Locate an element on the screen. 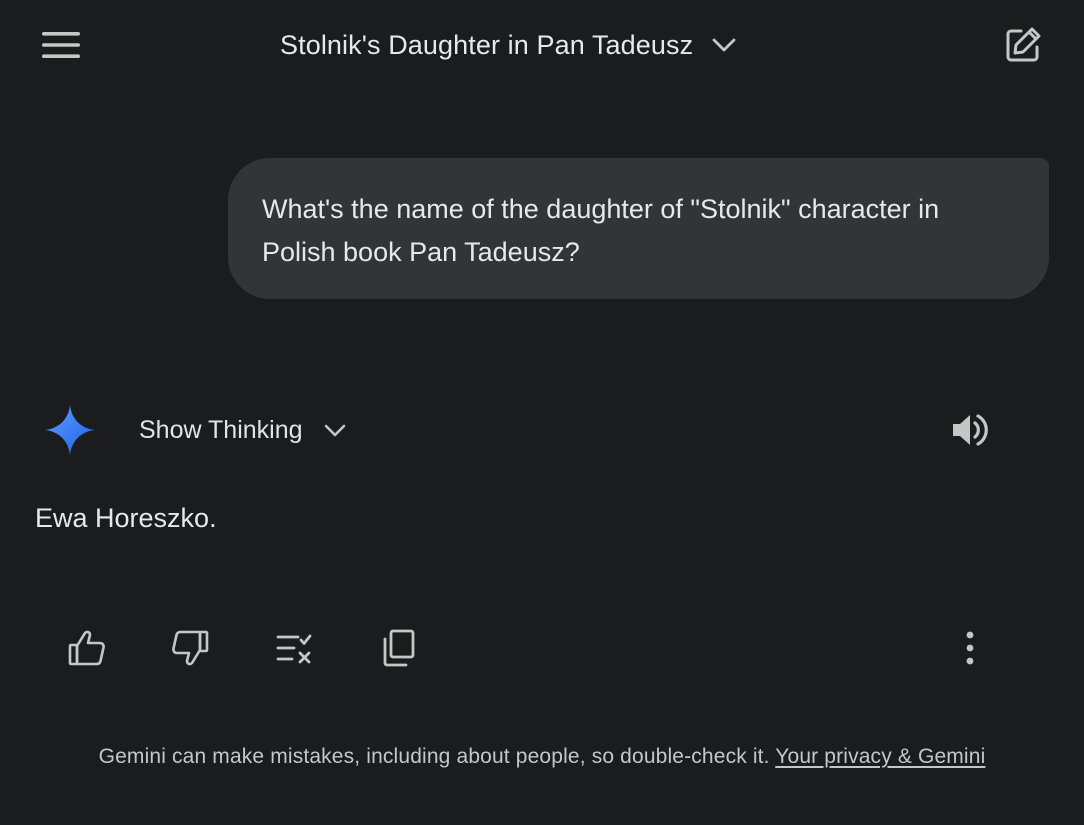 Image resolution: width=1084 pixels, height=825 pixels. listen-button is located at coordinates (970, 430).